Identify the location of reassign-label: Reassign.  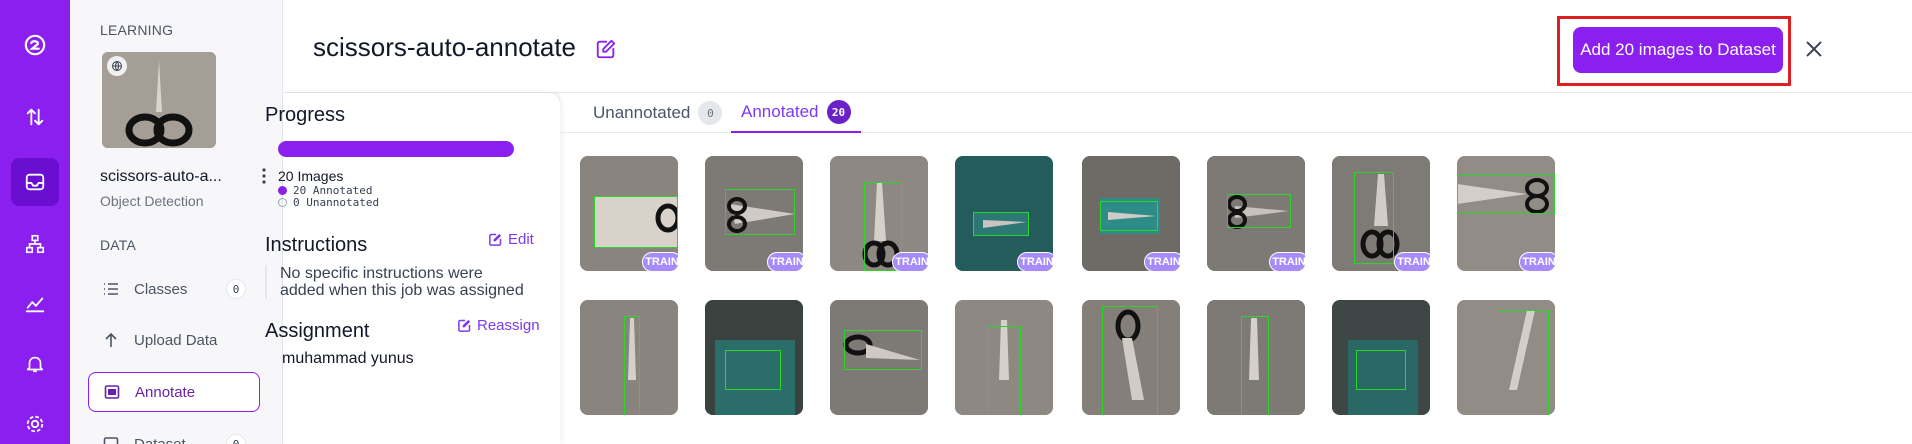
(508, 325).